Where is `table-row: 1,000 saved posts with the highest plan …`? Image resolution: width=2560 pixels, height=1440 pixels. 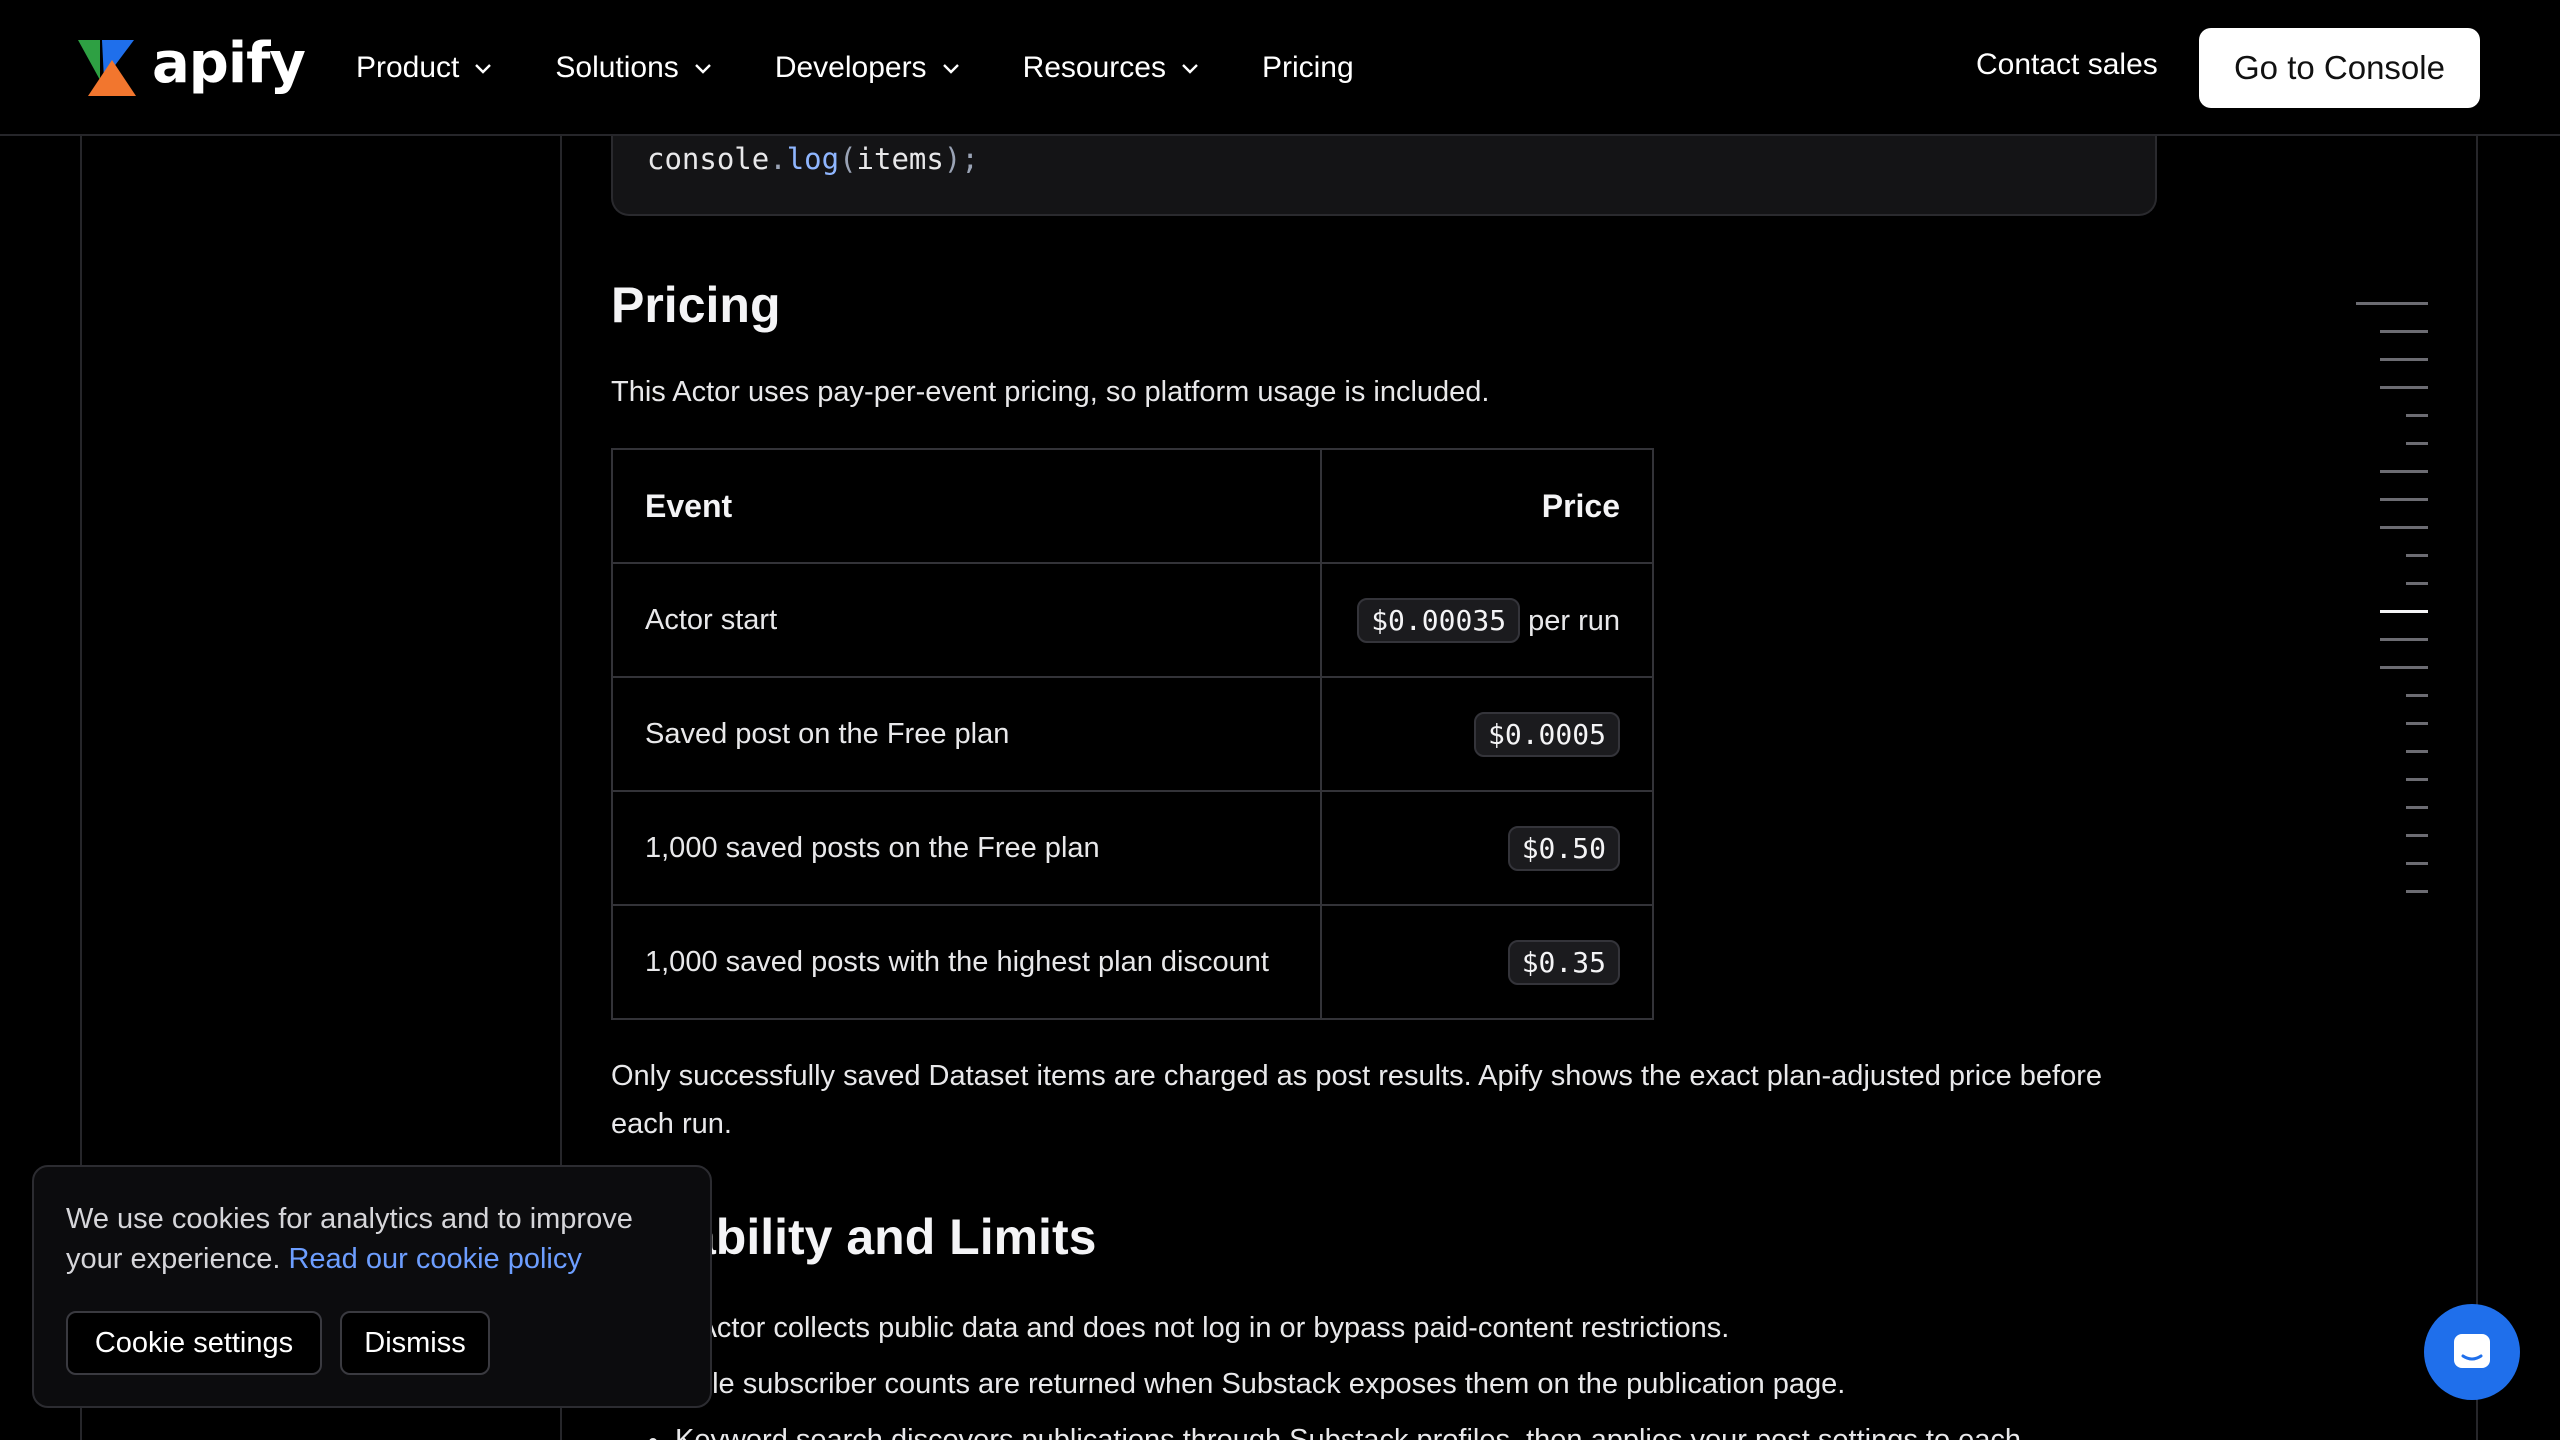 table-row: 1,000 saved posts with the highest plan … is located at coordinates (1132, 962).